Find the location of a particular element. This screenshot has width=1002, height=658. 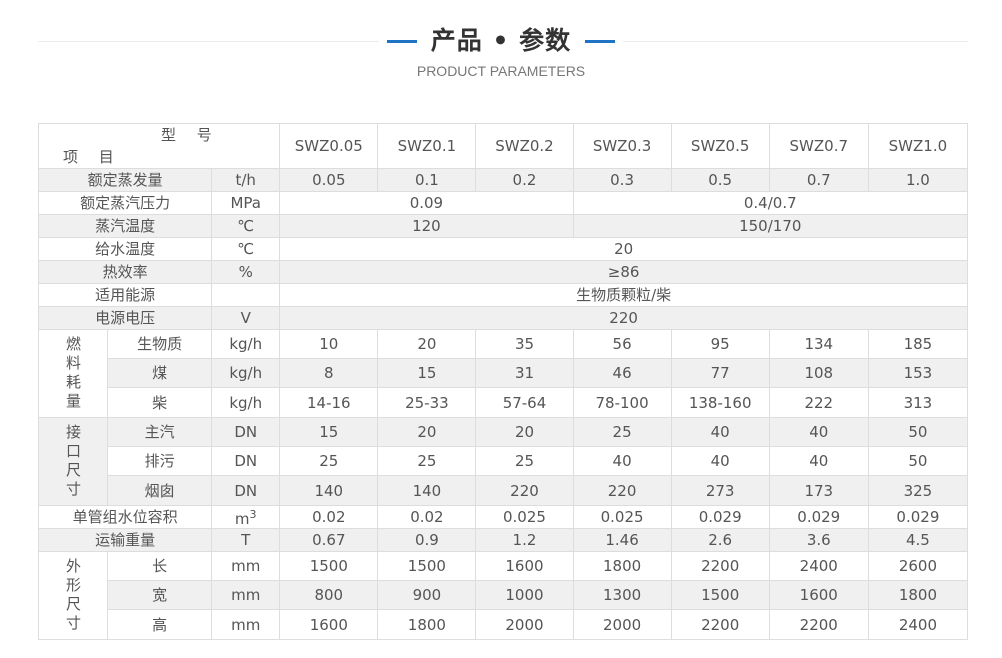

table-row-voltage: 电源电压 V 220 is located at coordinates (502, 318).